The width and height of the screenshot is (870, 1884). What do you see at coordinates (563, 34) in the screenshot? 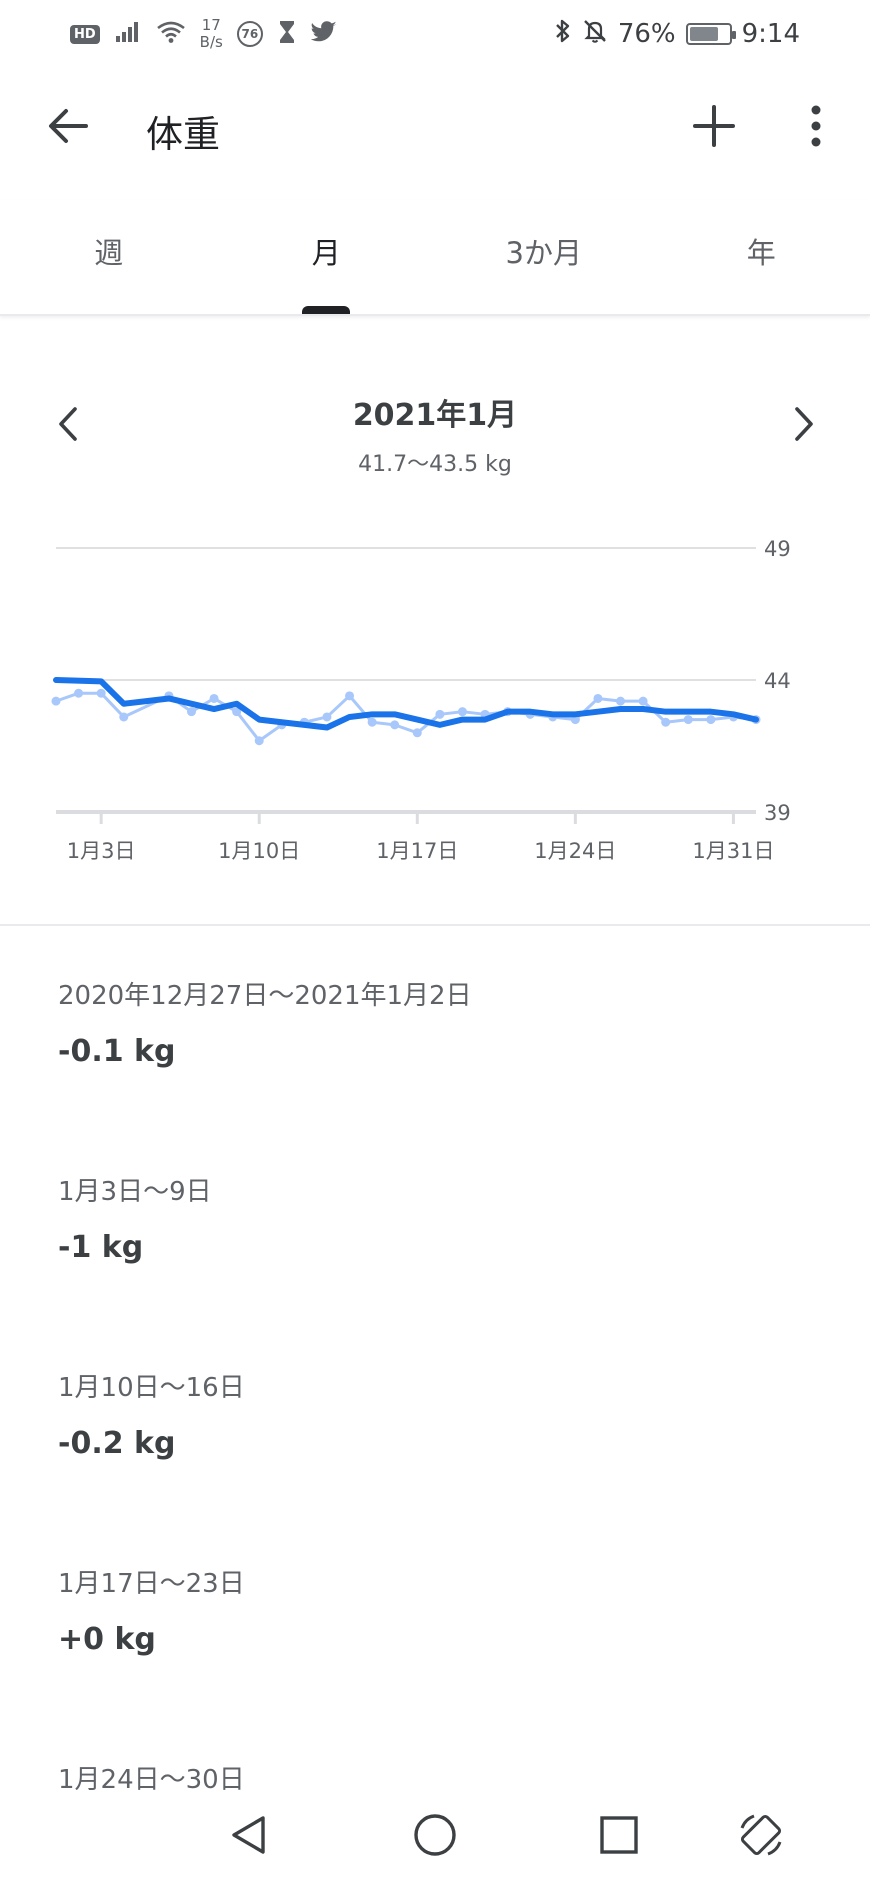
I see `bluetooth-icon` at bounding box center [563, 34].